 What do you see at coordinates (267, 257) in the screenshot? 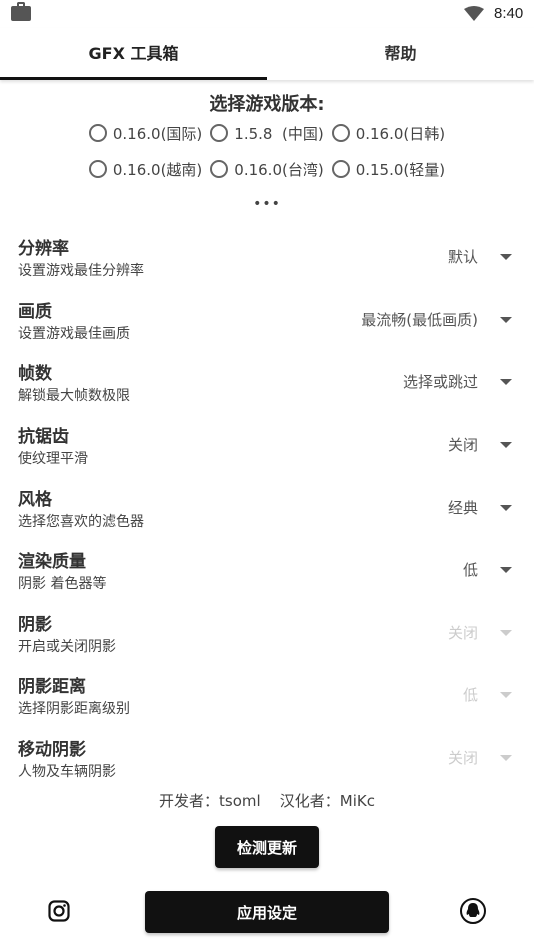
I see `setting-resolution: 分辨率 设置游戏最佳分辨率 默认` at bounding box center [267, 257].